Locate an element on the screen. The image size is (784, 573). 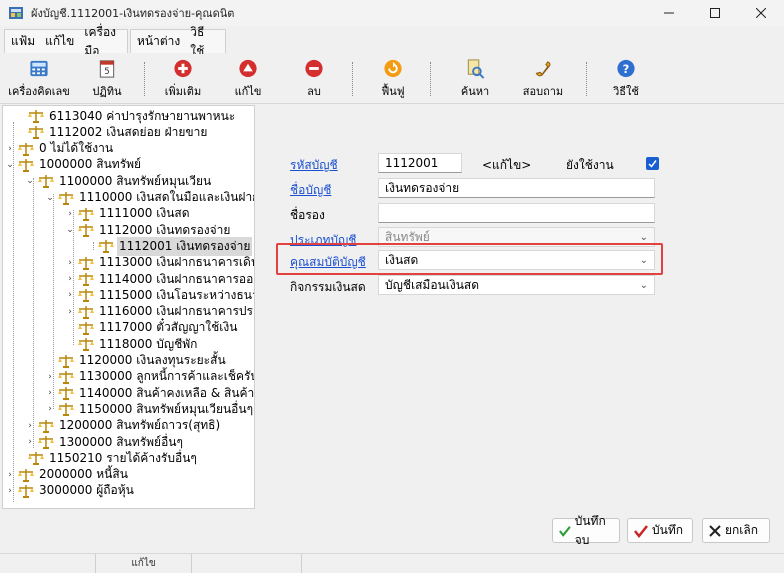
close-button is located at coordinates (761, 13).